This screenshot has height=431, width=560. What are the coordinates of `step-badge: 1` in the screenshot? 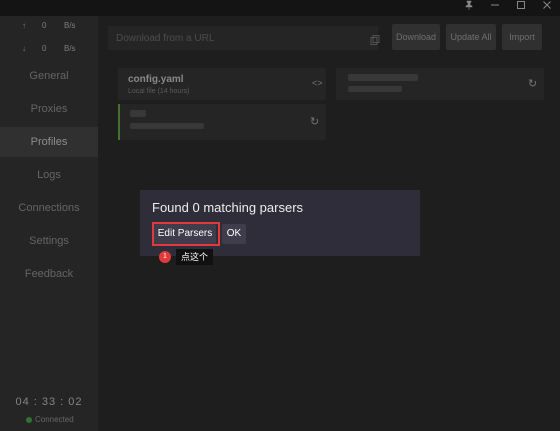 It's located at (165, 257).